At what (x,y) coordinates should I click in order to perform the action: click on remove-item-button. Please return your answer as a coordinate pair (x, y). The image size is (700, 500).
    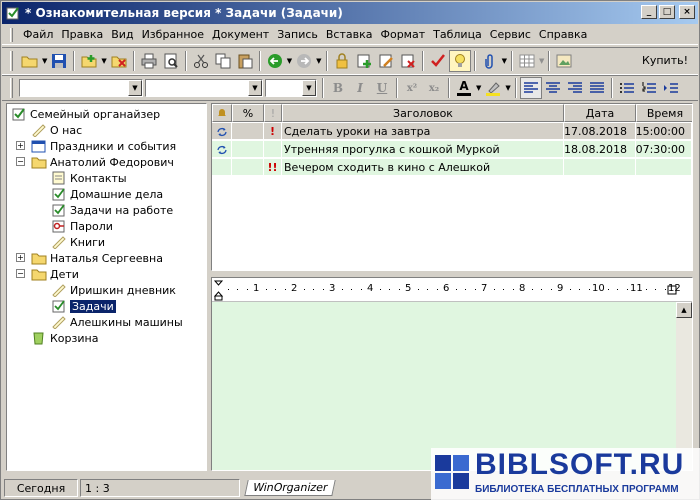
    Looking at the image, I should click on (408, 61).